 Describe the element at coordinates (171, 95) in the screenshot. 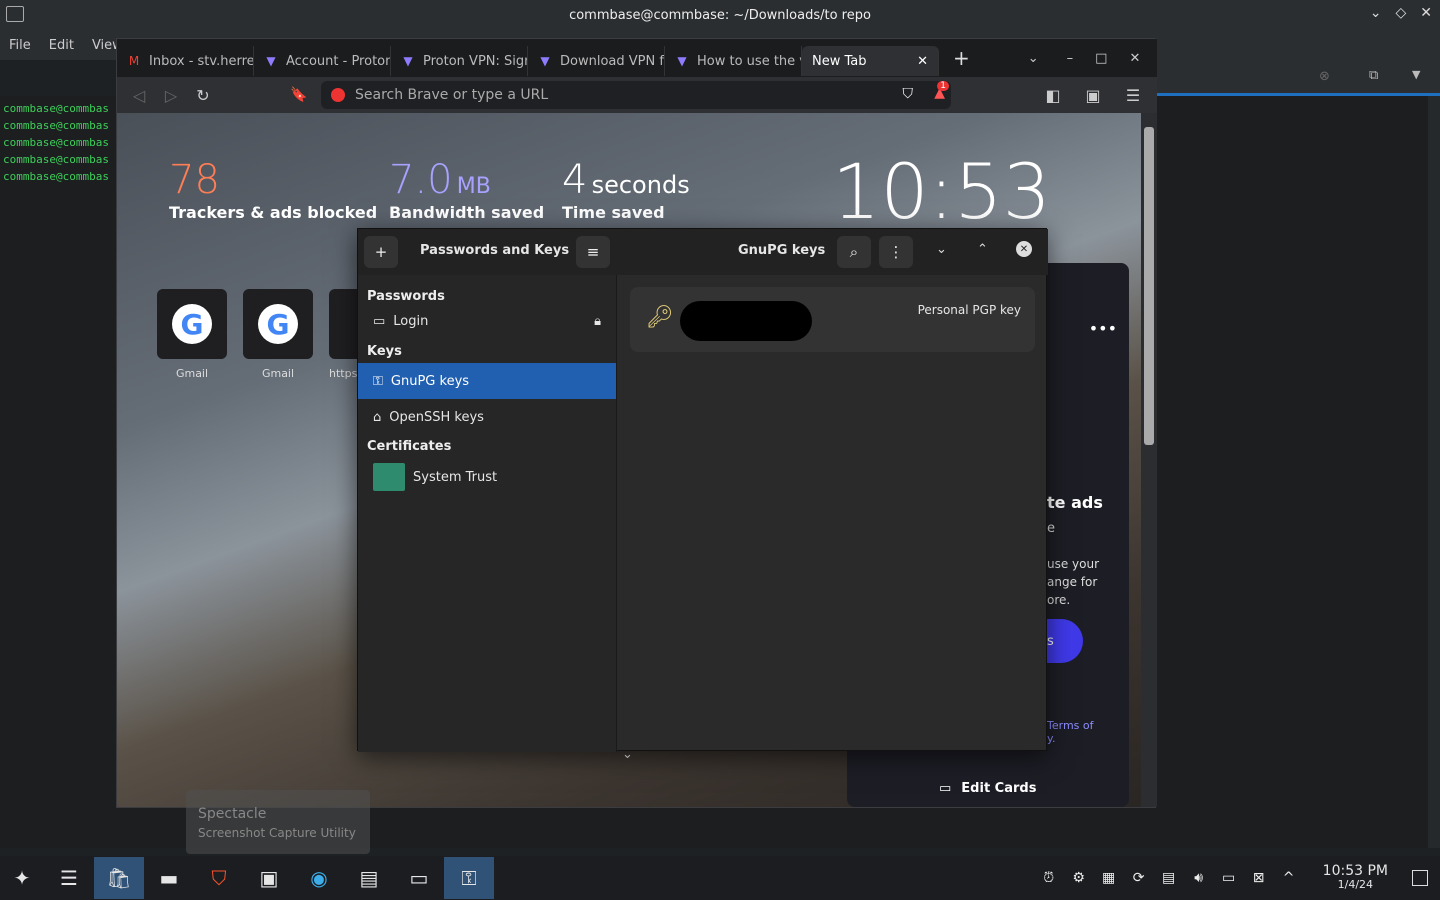

I see `forward-icon: ▷` at that location.